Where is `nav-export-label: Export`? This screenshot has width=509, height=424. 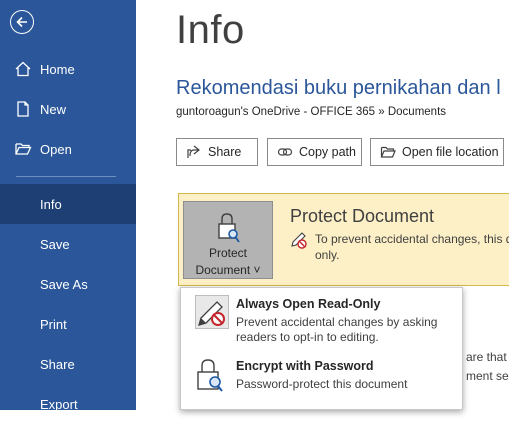 nav-export-label: Export is located at coordinates (59, 404).